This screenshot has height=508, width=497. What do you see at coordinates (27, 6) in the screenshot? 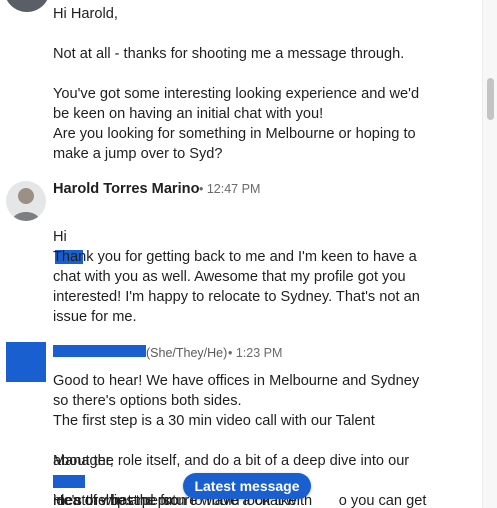
I see `avatar` at bounding box center [27, 6].